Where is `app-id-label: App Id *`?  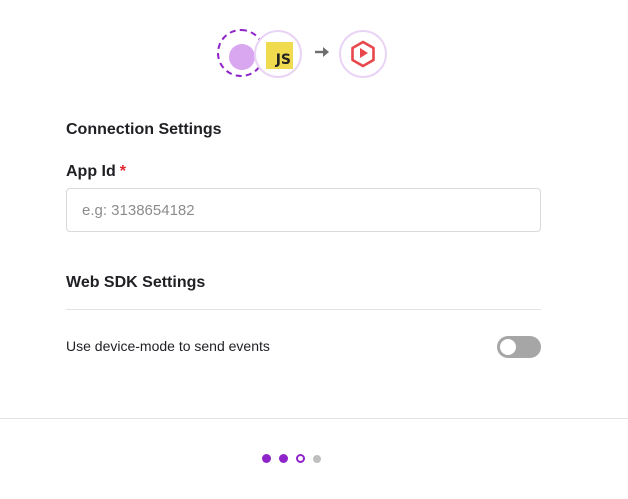 app-id-label: App Id * is located at coordinates (96, 172).